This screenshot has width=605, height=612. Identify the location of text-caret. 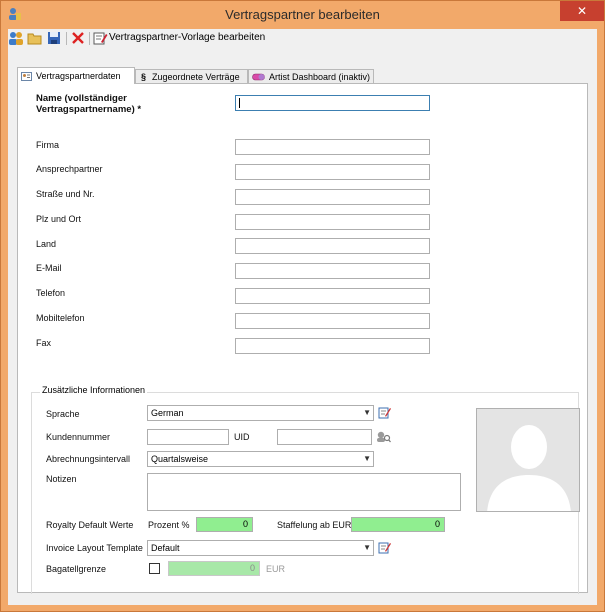
(239, 103).